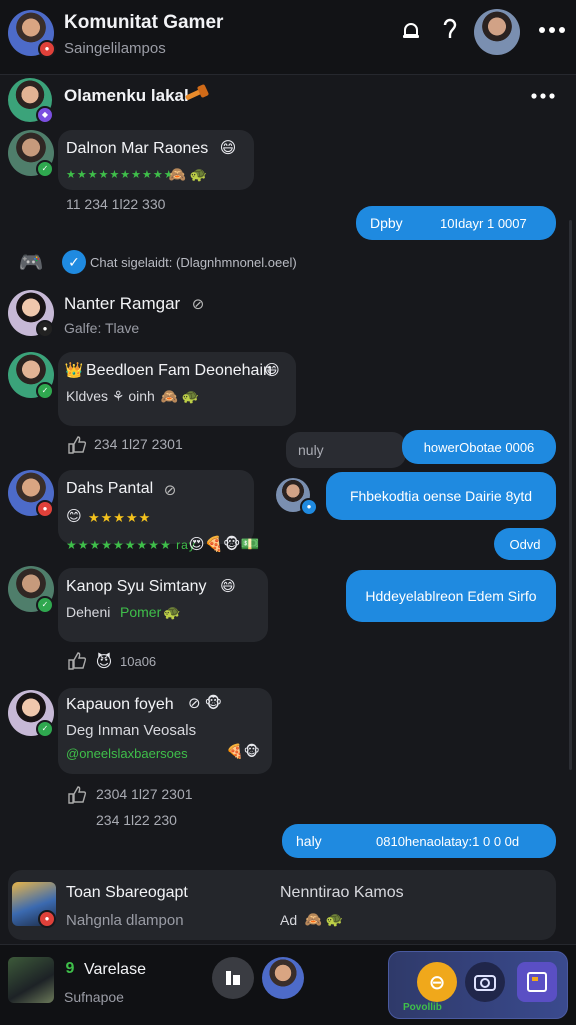 The image size is (576, 1025). What do you see at coordinates (31, 262) in the screenshot?
I see `game-controller-icon: 🎮` at bounding box center [31, 262].